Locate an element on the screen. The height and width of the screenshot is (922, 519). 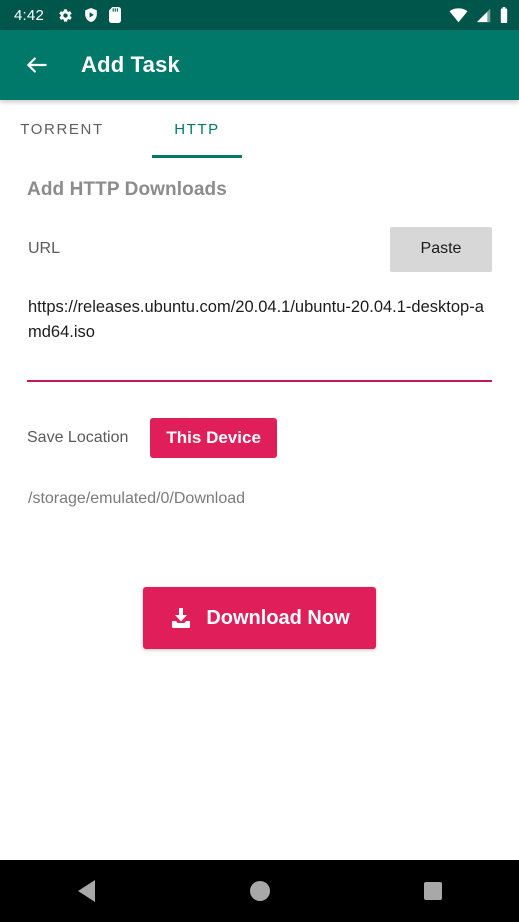
nav-home-button is located at coordinates (259, 891).